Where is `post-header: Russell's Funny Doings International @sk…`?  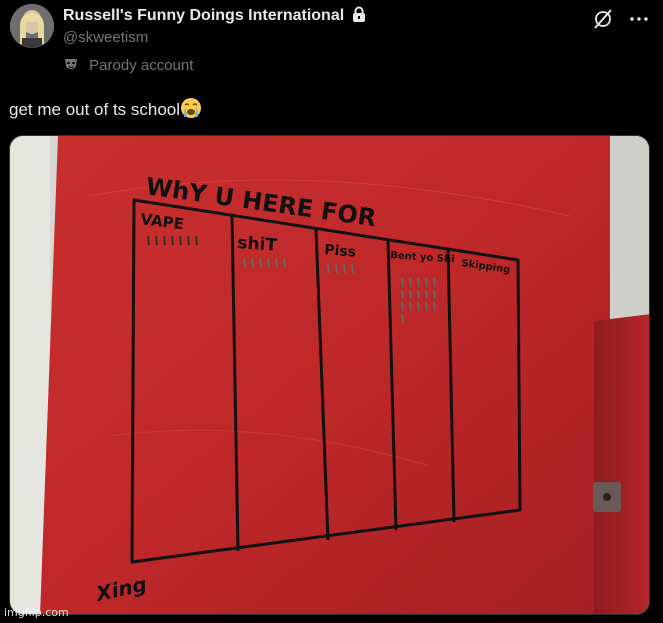
post-header: Russell's Funny Doings International @sk… is located at coordinates (331, 45).